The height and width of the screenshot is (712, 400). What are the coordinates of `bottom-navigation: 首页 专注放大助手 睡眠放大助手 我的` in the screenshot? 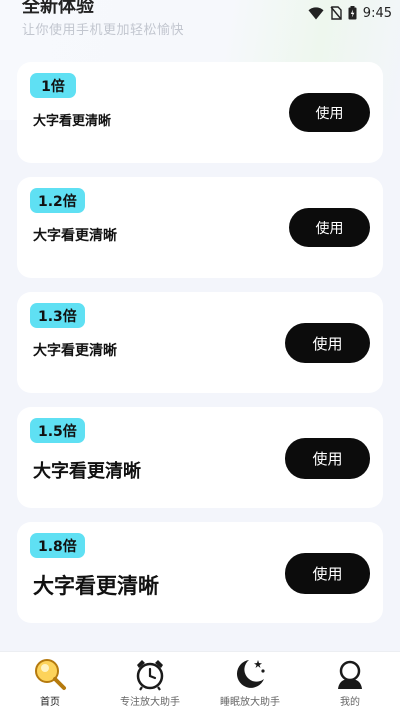 It's located at (200, 681).